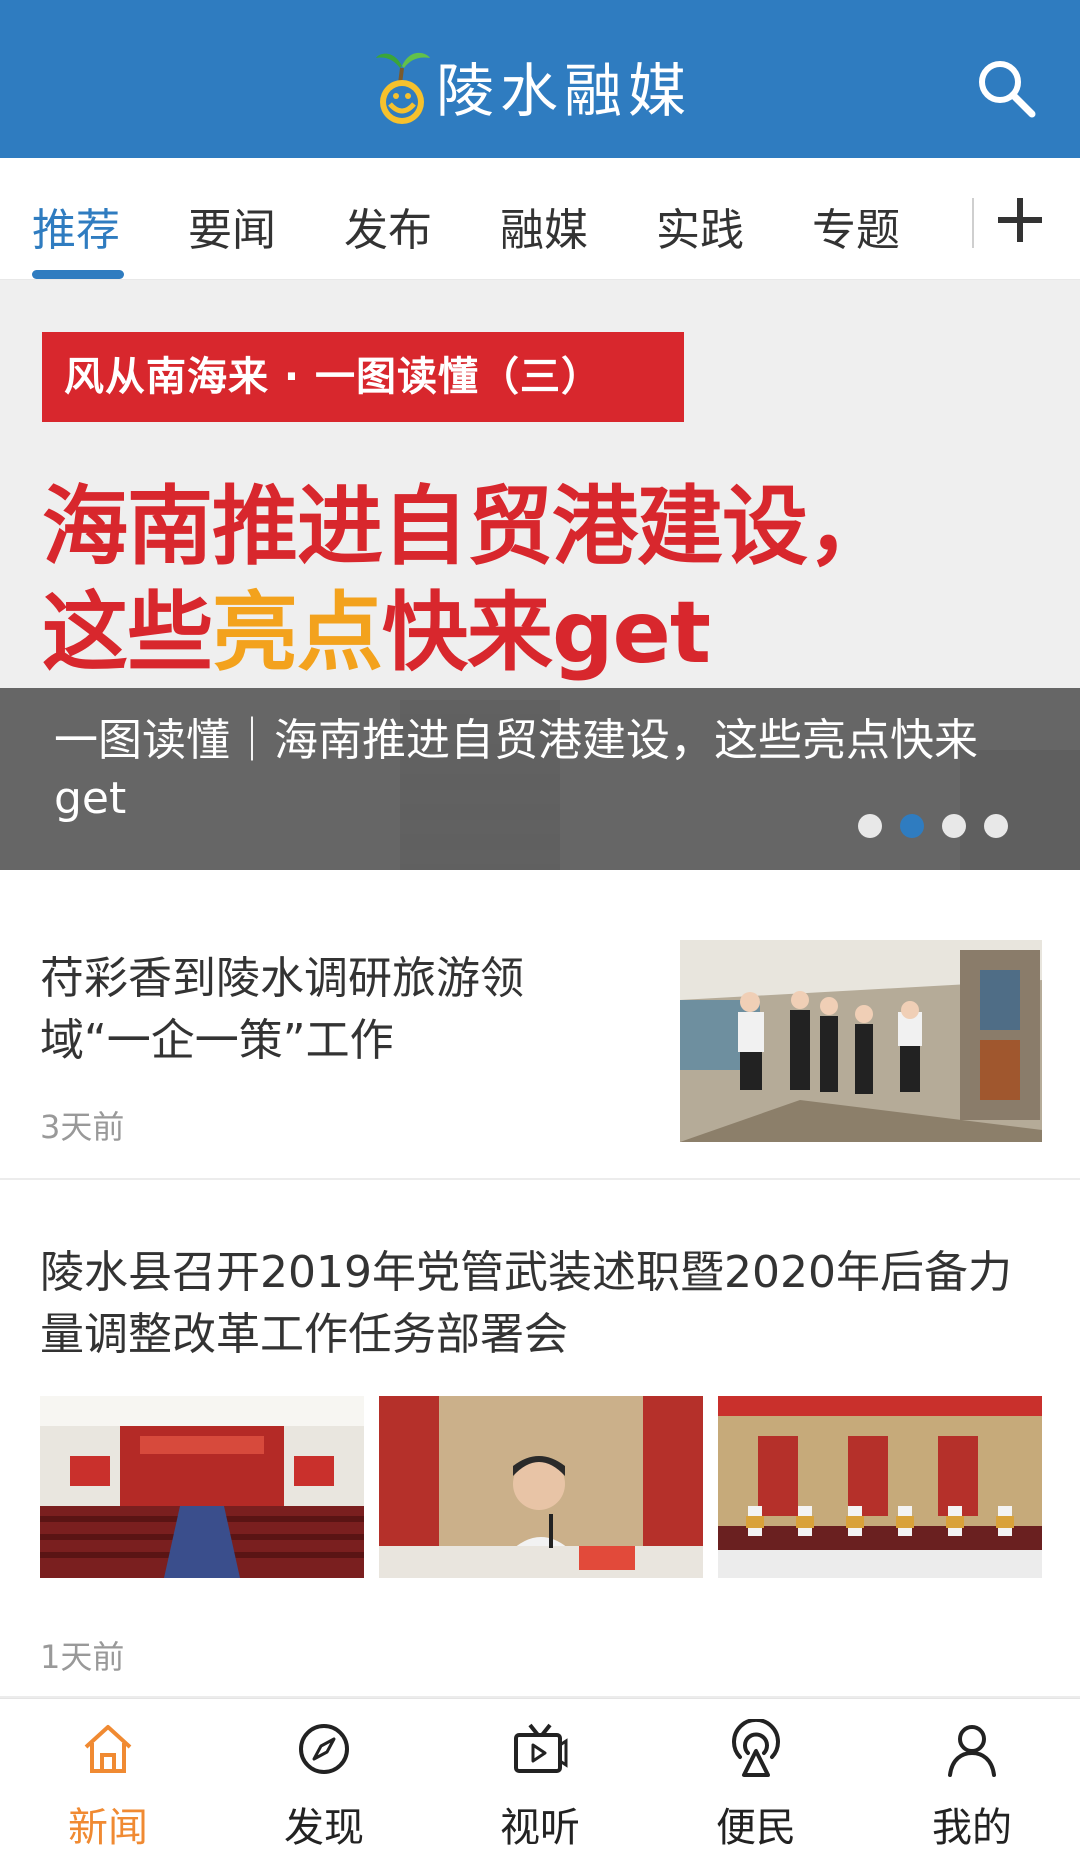 This screenshot has width=1080, height=1863. I want to click on article-image-row, so click(541, 1487).